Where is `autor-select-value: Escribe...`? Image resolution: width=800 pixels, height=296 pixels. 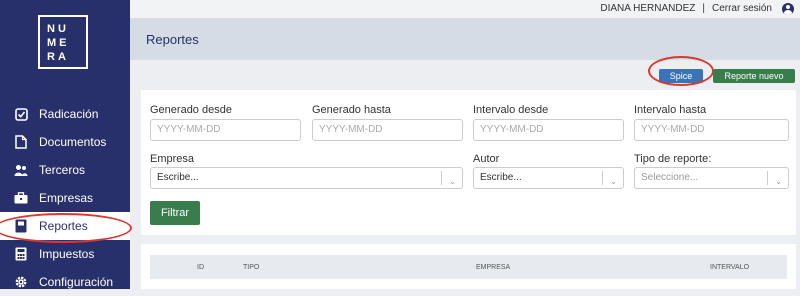 autor-select-value: Escribe... is located at coordinates (501, 177).